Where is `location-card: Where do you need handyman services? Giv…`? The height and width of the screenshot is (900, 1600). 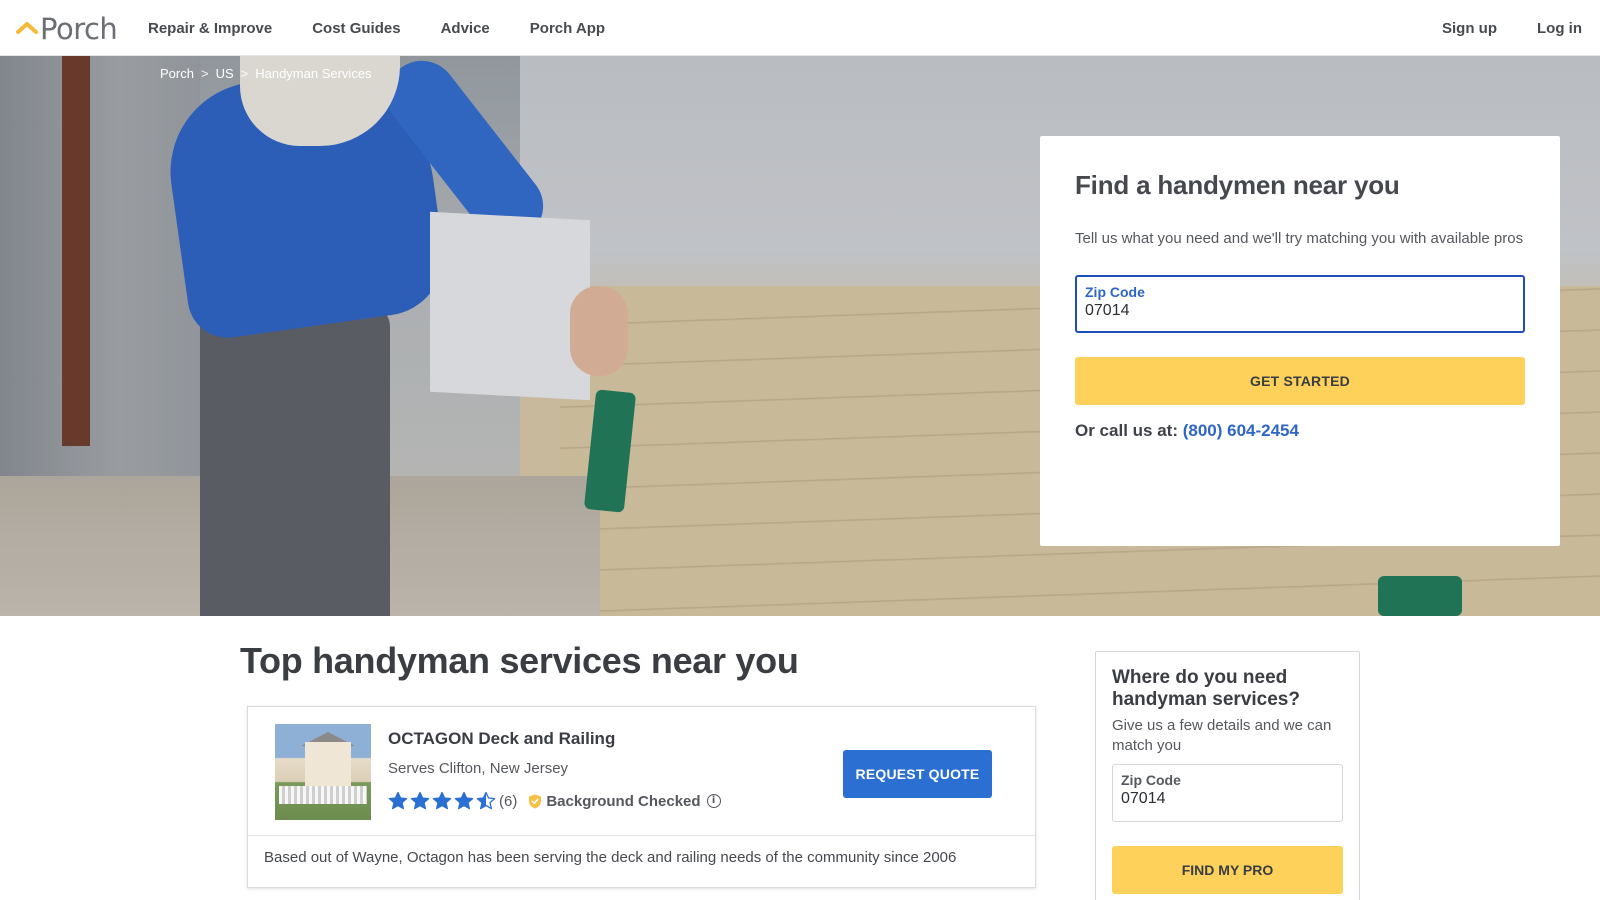
location-card: Where do you need handyman services? Giv… is located at coordinates (1227, 775).